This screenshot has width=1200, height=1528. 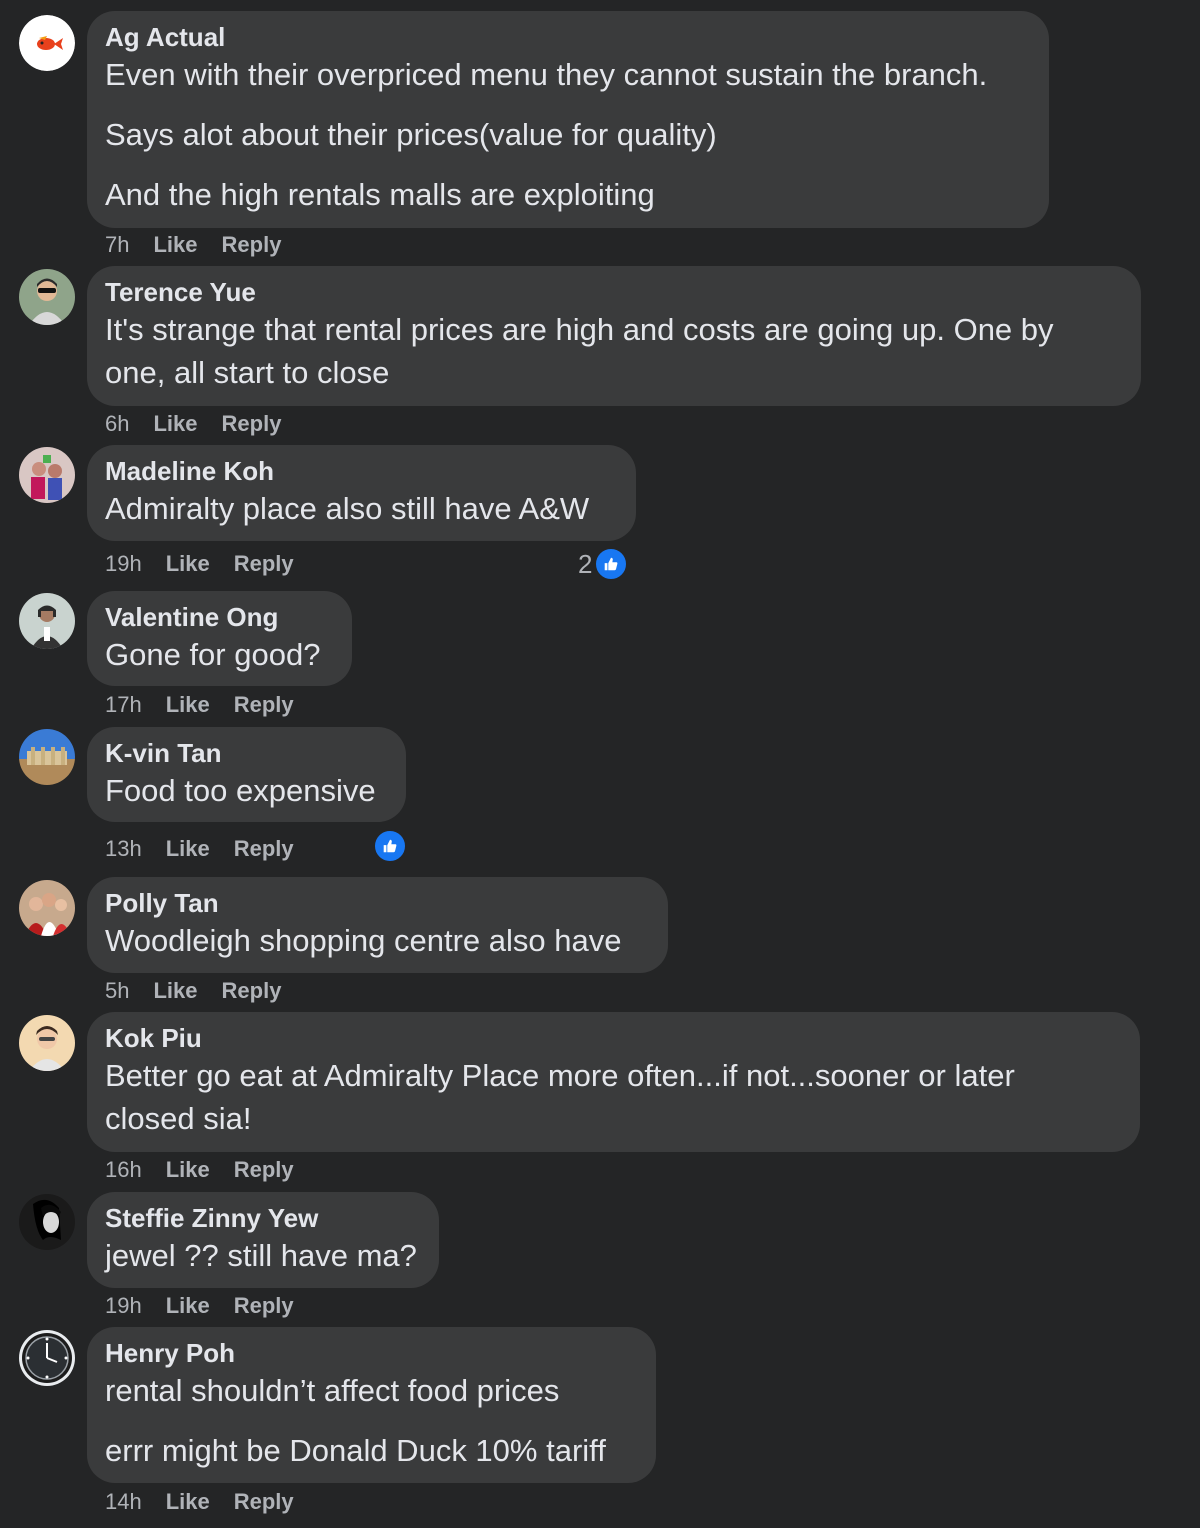 What do you see at coordinates (261, 1255) in the screenshot?
I see `comment-text: jewel ?? still have ma?` at bounding box center [261, 1255].